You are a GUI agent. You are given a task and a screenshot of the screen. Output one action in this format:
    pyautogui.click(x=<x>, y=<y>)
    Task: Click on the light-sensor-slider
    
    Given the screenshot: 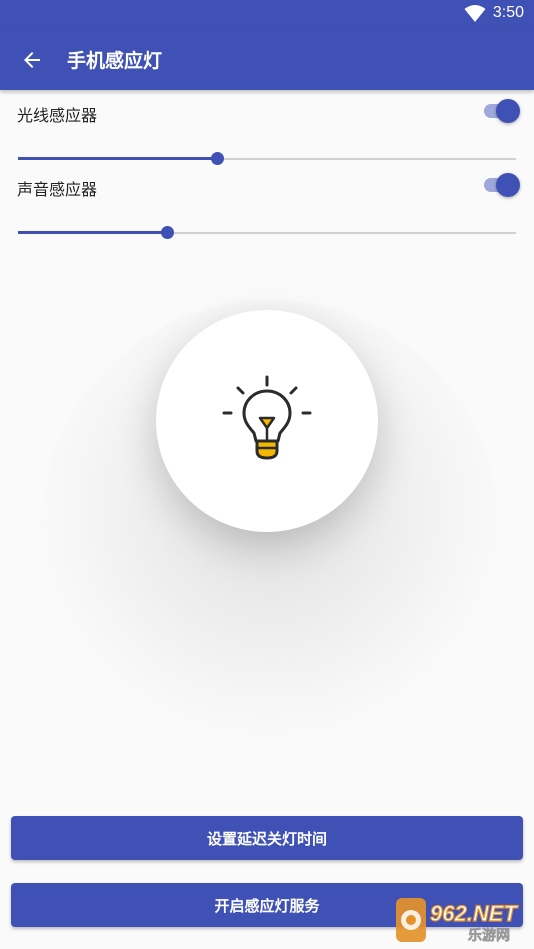 What is the action you would take?
    pyautogui.click(x=267, y=159)
    